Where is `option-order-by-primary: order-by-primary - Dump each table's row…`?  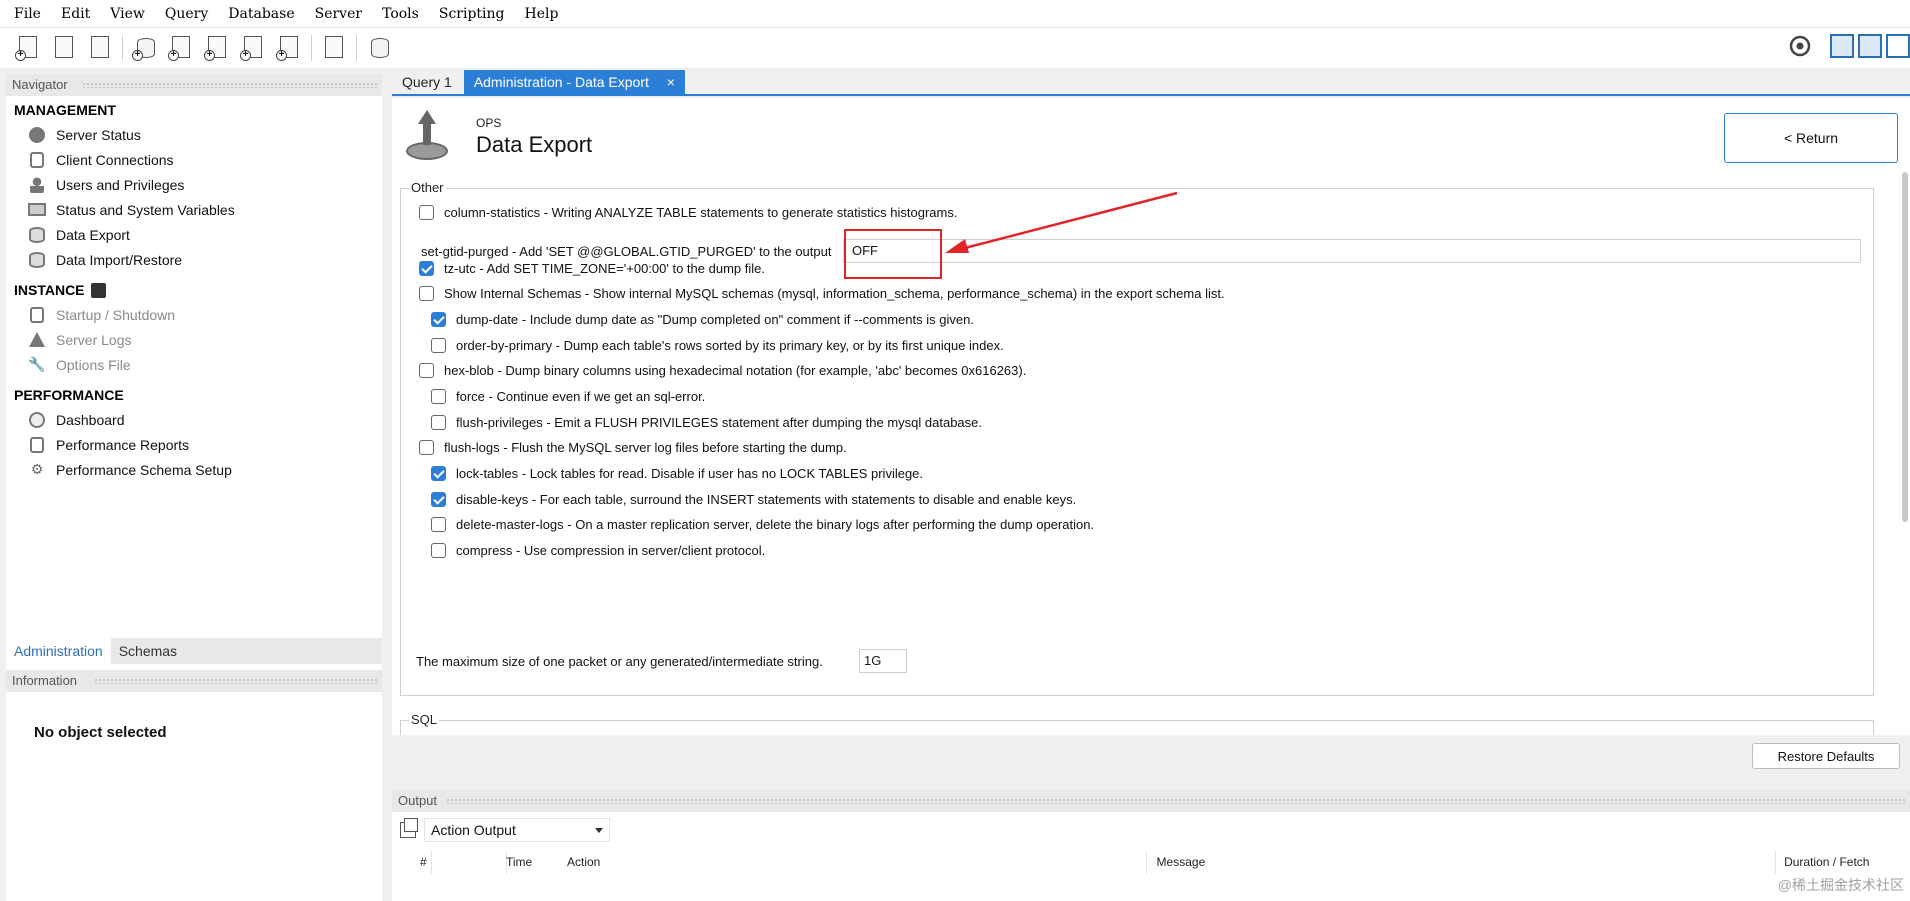 option-order-by-primary: order-by-primary - Dump each table's row… is located at coordinates (717, 345).